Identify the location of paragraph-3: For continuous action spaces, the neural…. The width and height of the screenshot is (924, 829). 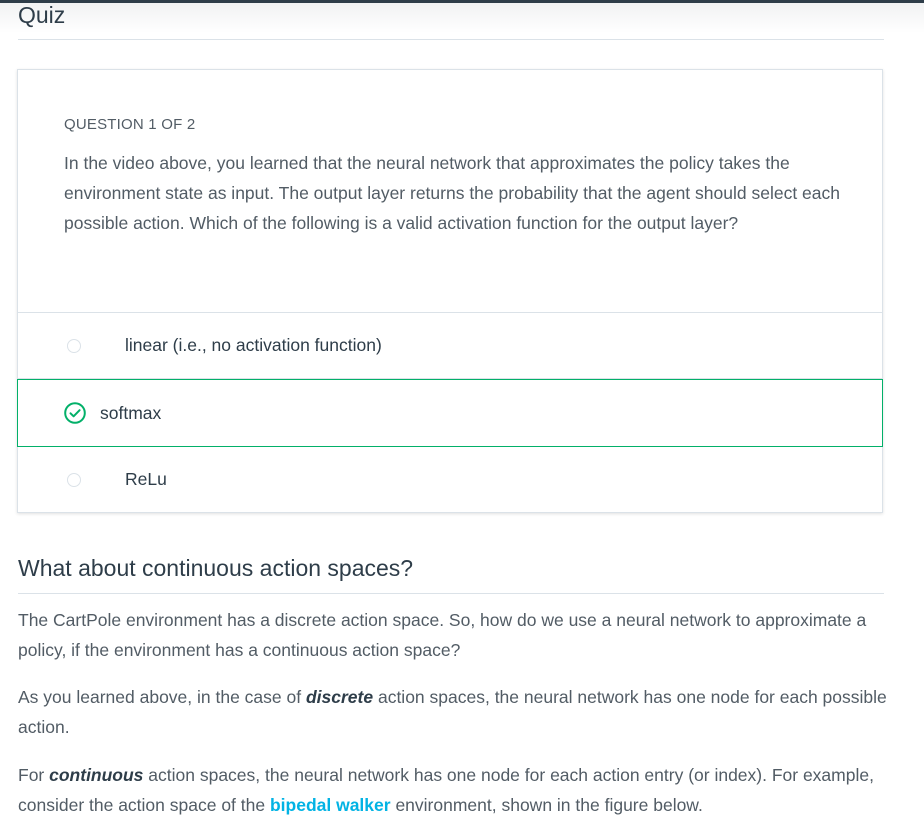
(453, 790).